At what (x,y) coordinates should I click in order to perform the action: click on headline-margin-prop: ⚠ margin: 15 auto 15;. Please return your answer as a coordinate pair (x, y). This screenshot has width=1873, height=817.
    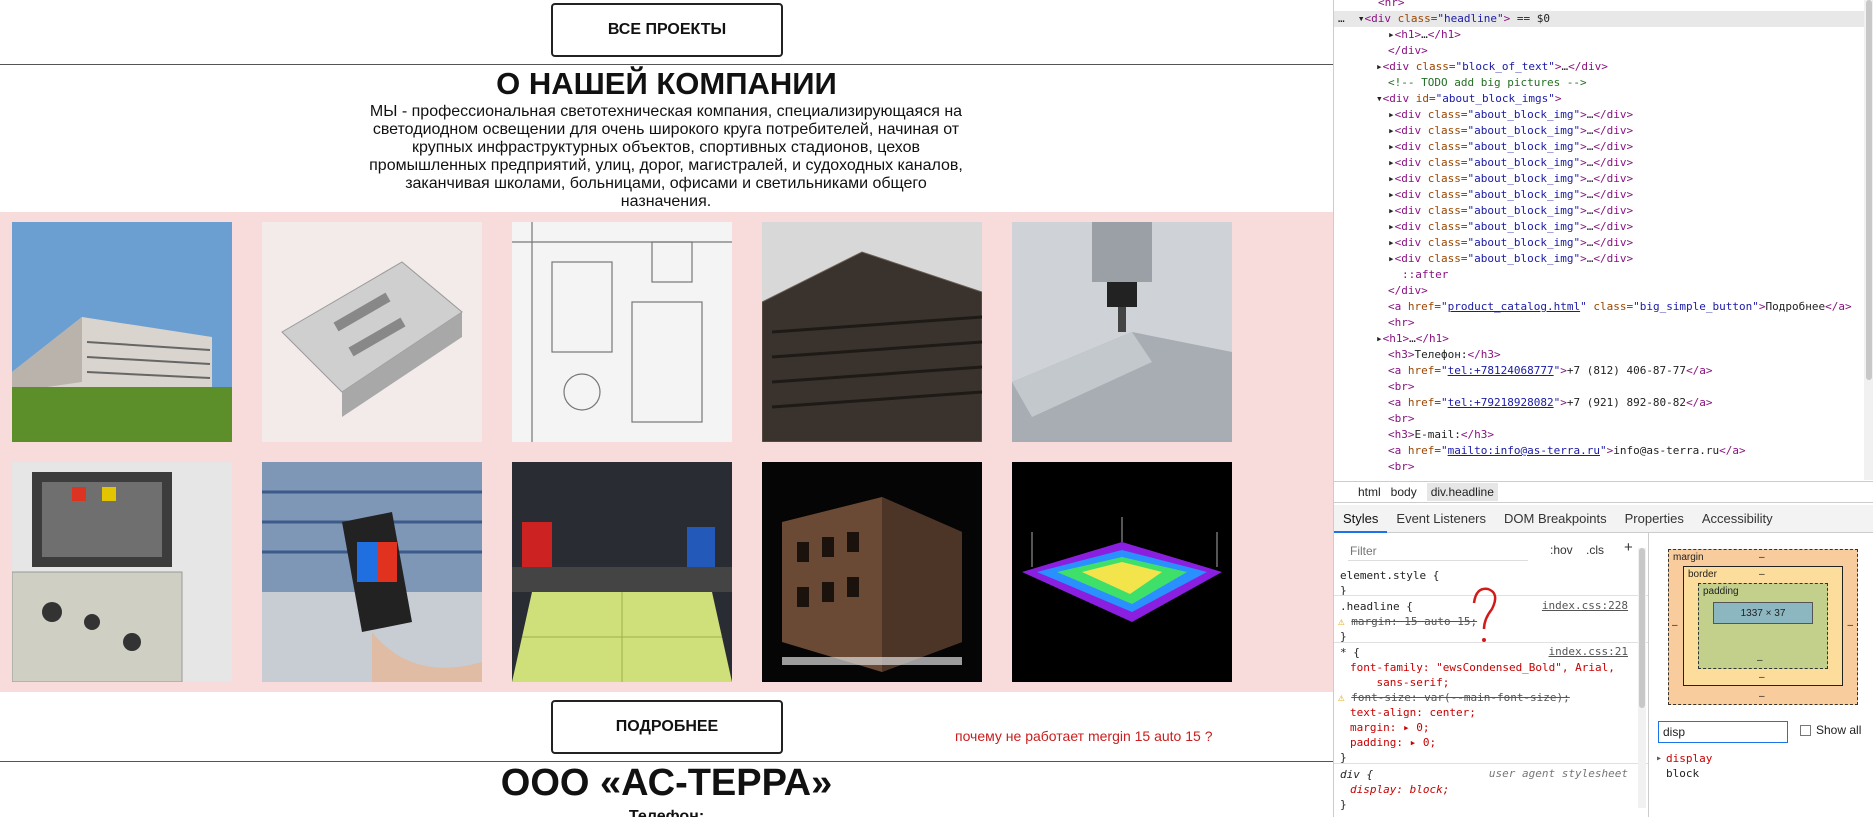
    Looking at the image, I should click on (1407, 621).